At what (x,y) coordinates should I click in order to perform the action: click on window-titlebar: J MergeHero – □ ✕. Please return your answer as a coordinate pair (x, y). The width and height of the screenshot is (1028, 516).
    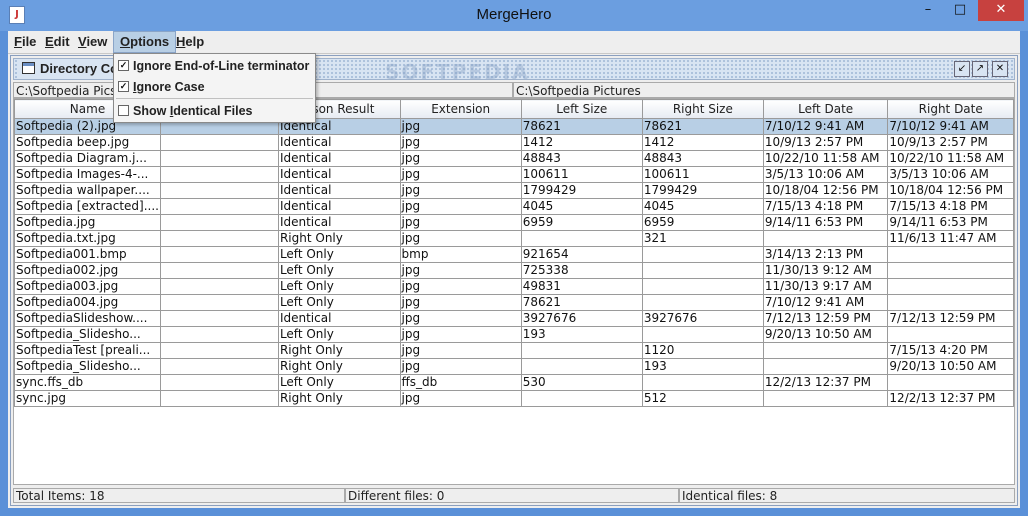
    Looking at the image, I should click on (514, 15).